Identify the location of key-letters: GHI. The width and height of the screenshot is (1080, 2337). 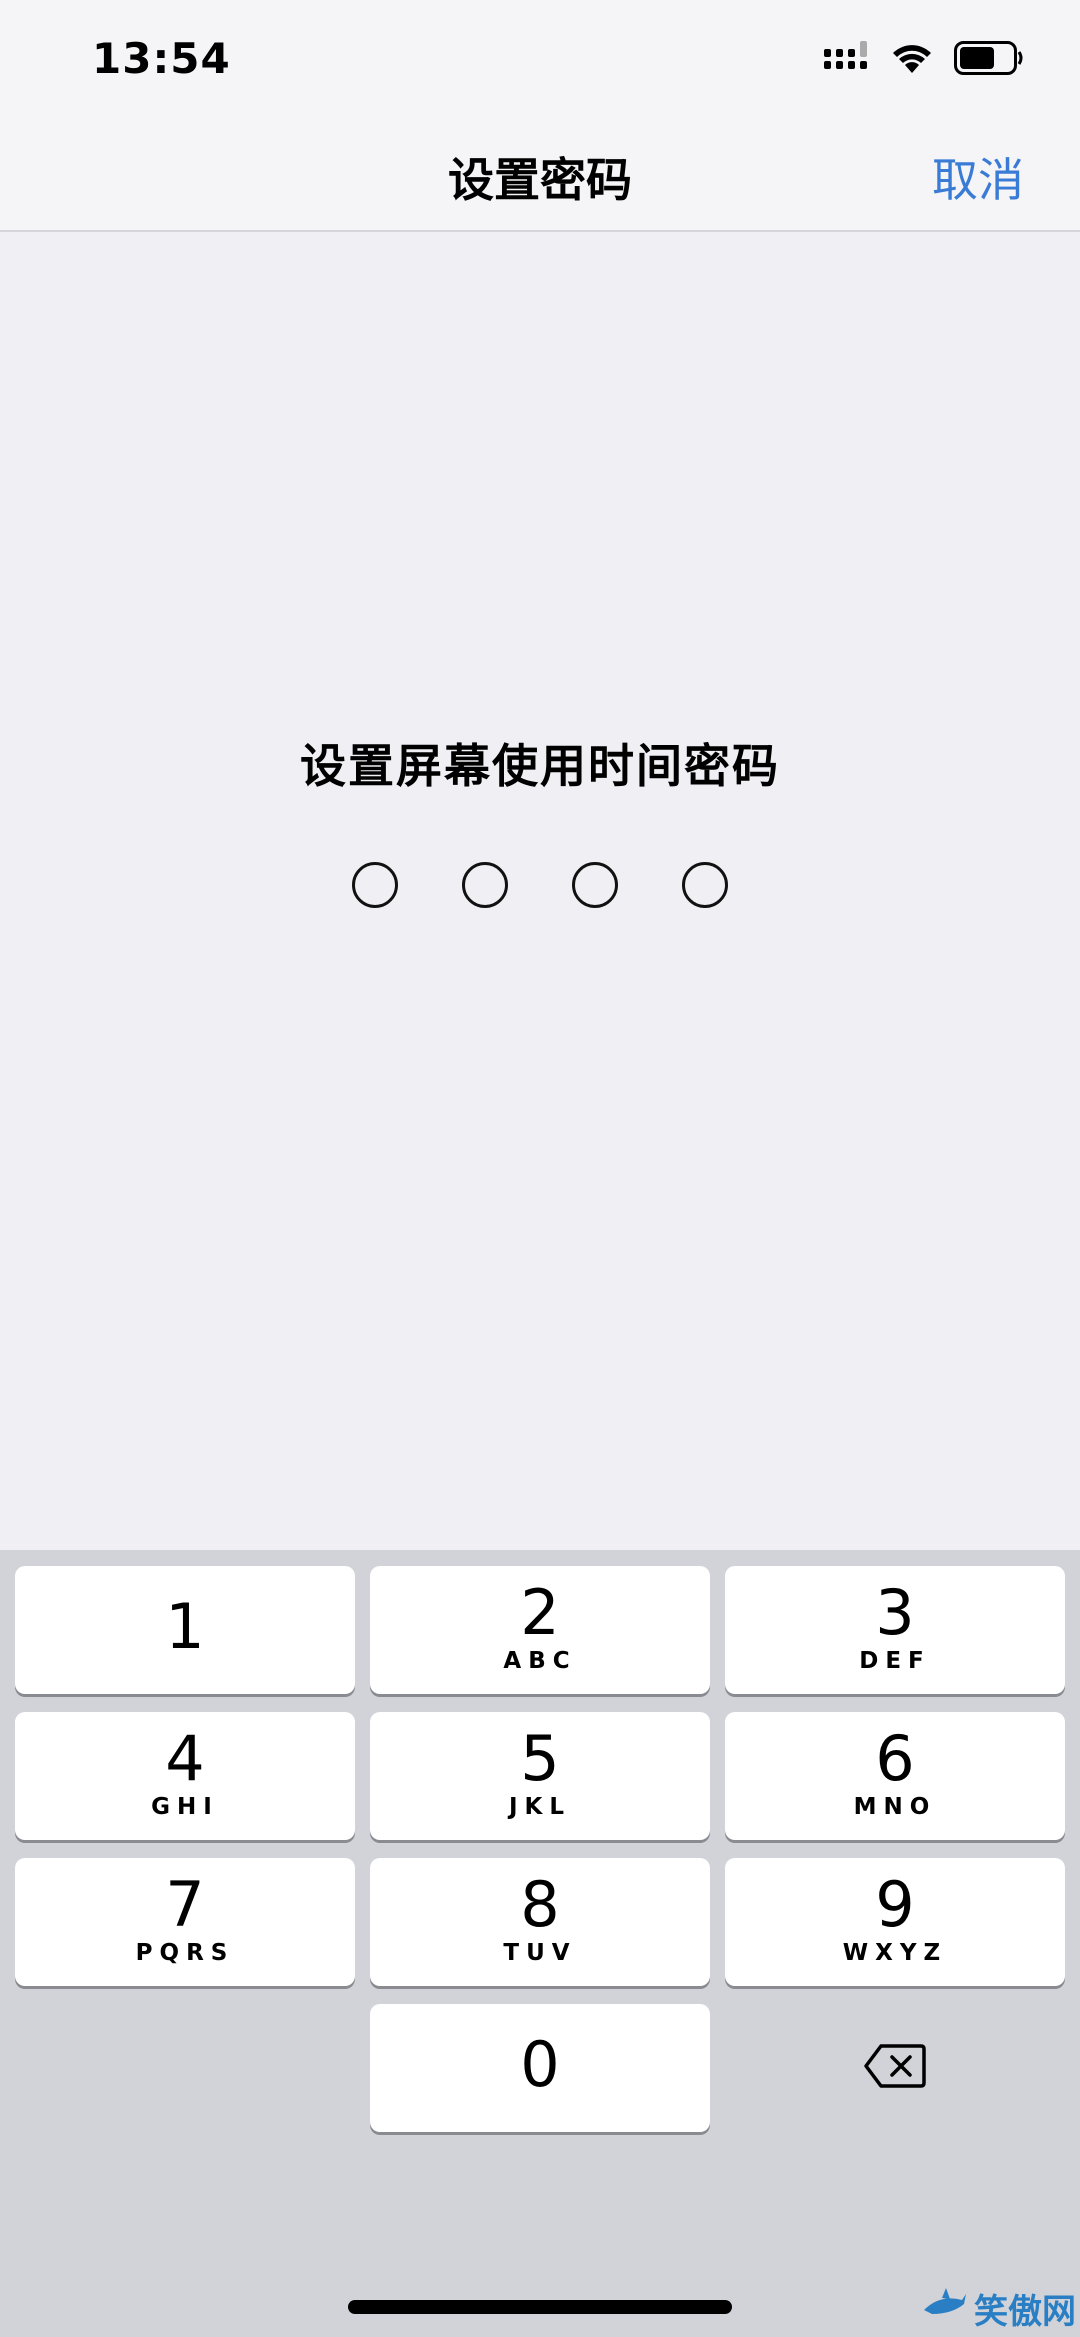
(185, 1807).